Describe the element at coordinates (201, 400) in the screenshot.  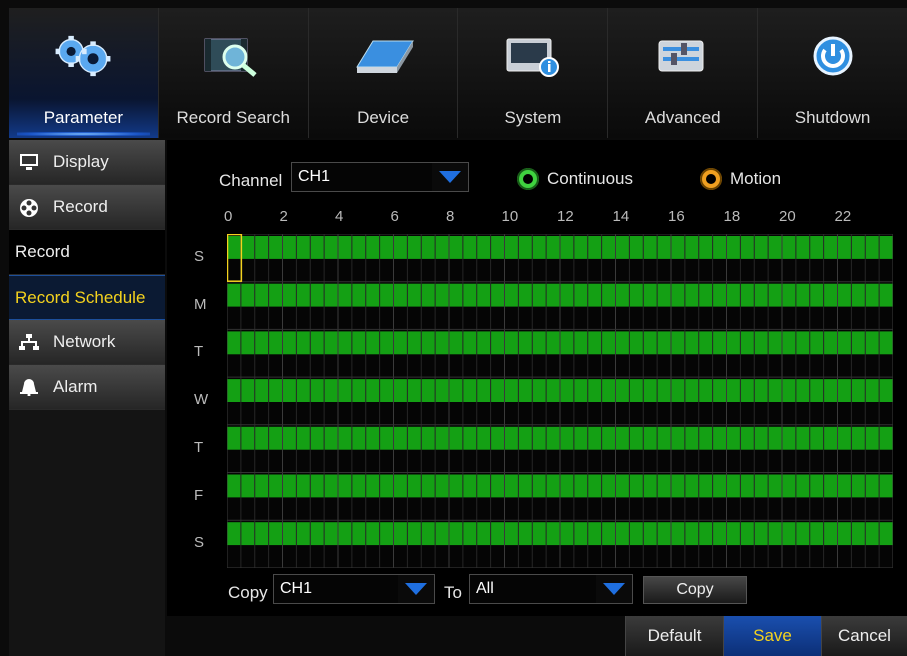
I see `day-label: W` at that location.